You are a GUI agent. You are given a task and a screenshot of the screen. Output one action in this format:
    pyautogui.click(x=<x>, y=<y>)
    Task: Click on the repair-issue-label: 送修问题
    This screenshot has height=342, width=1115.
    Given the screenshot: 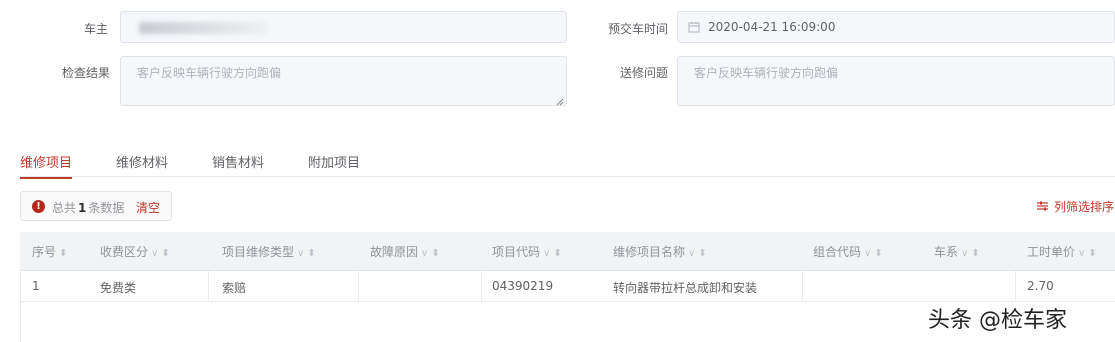 What is the action you would take?
    pyautogui.click(x=643, y=73)
    